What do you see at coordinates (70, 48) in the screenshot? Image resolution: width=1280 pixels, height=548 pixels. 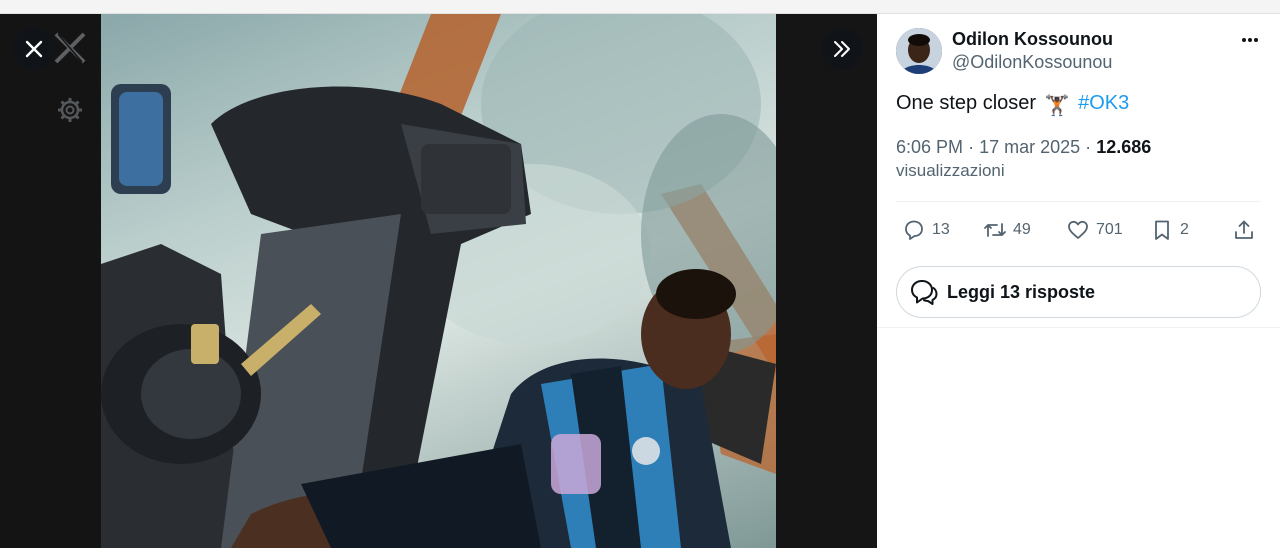 I see `x-logo-icon` at bounding box center [70, 48].